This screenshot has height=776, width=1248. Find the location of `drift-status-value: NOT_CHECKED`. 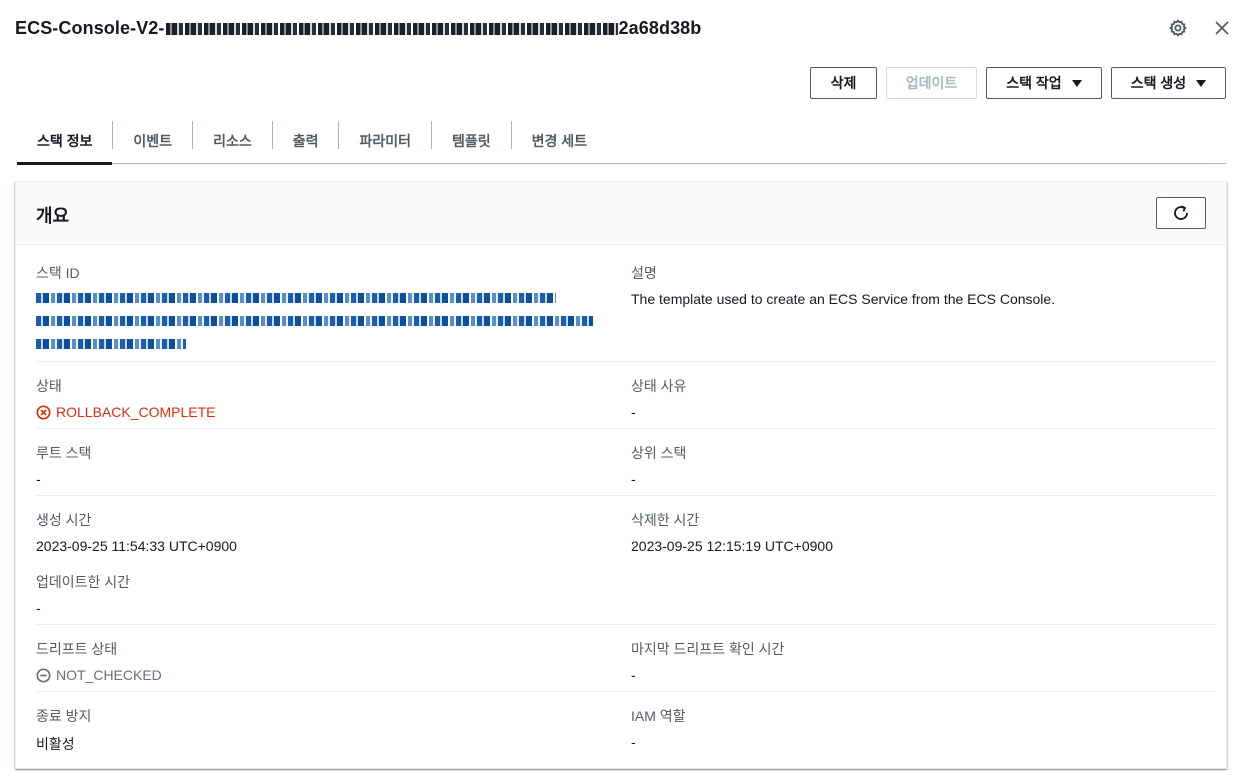

drift-status-value: NOT_CHECKED is located at coordinates (99, 675).